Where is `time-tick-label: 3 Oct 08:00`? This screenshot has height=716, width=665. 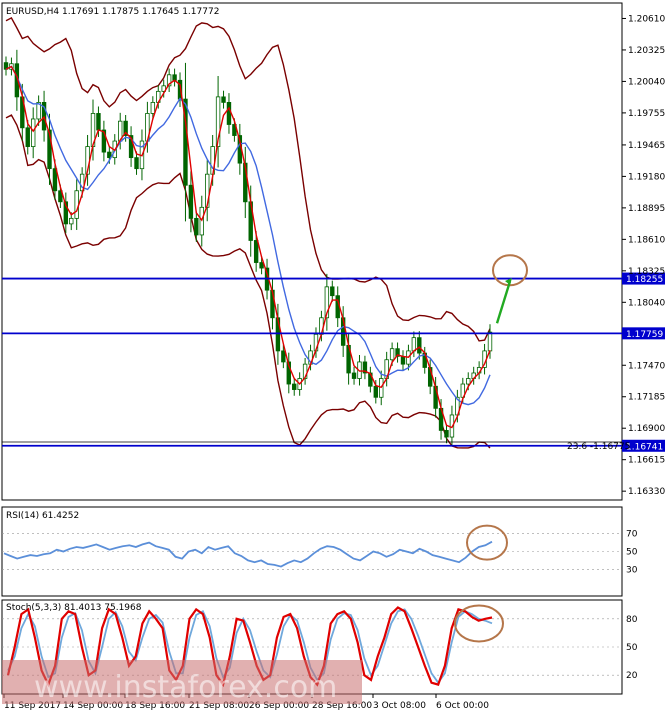
time-tick-label: 3 Oct 08:00 is located at coordinates (399, 706).